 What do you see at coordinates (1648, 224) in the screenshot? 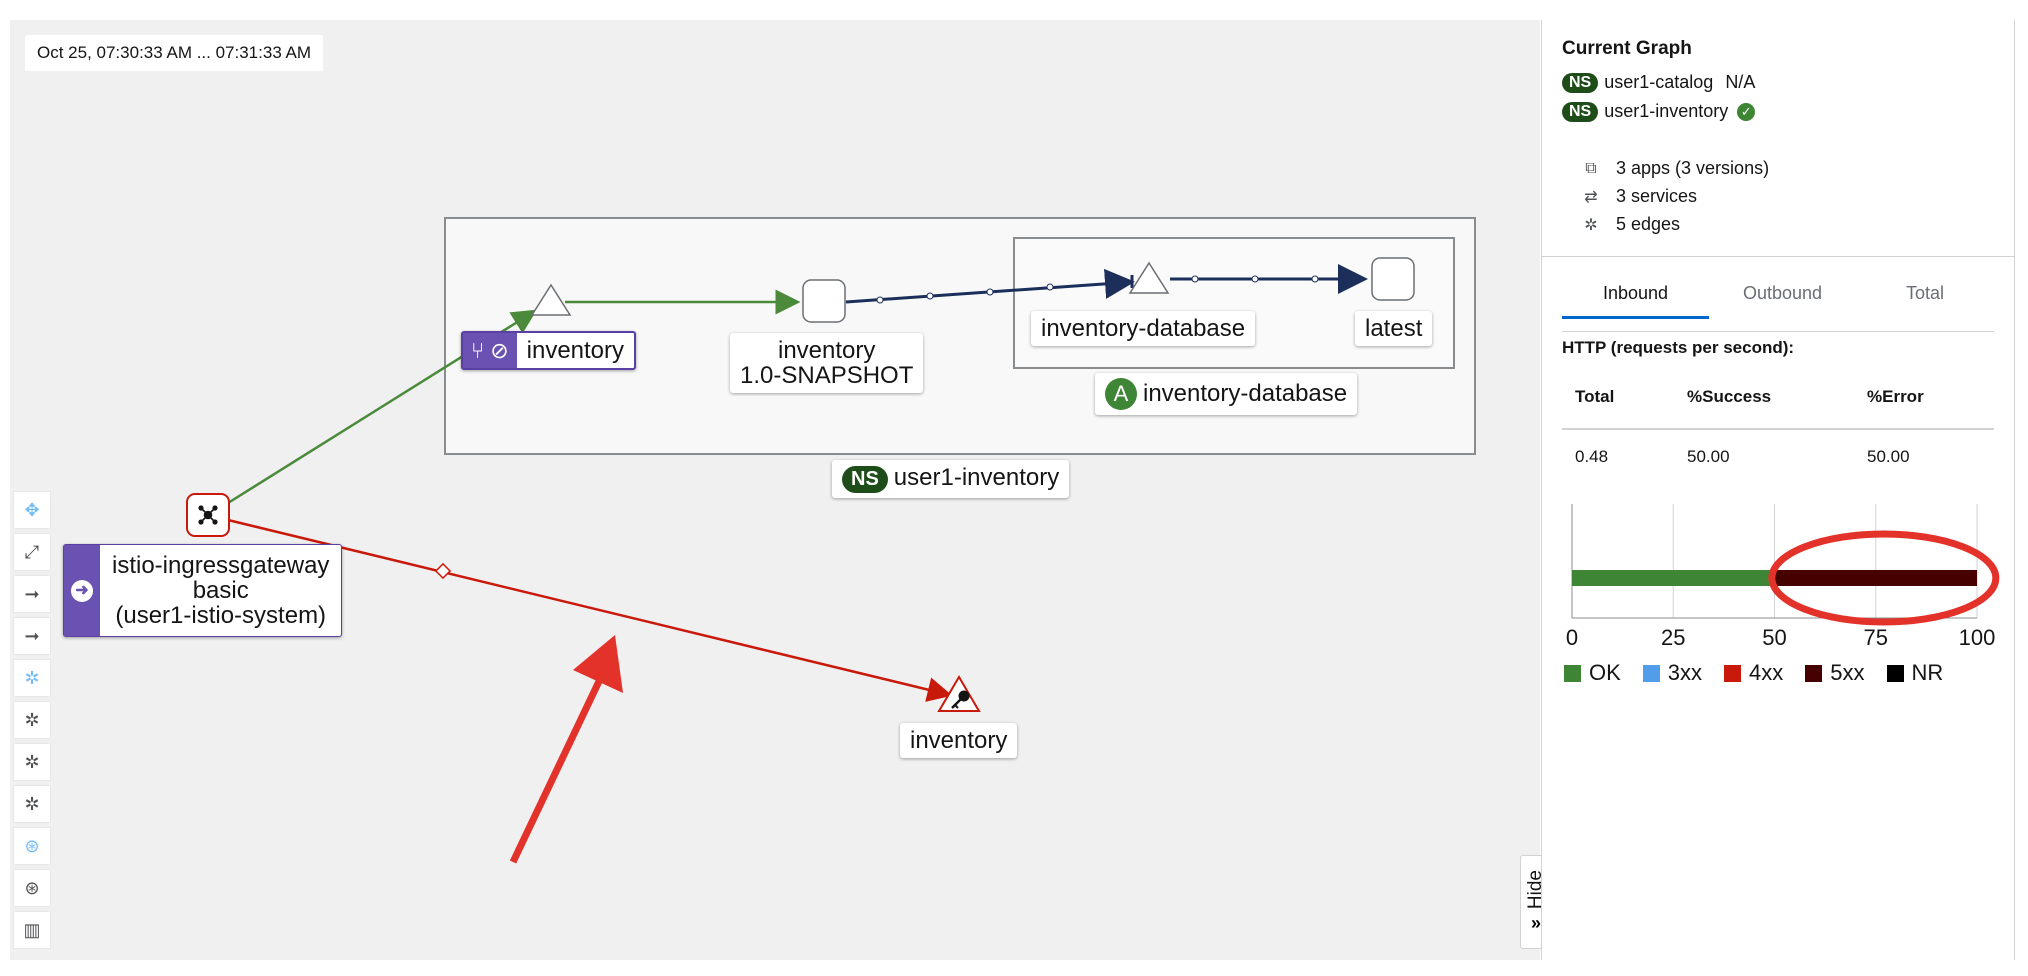
I see `edges-text: 5 edges` at bounding box center [1648, 224].